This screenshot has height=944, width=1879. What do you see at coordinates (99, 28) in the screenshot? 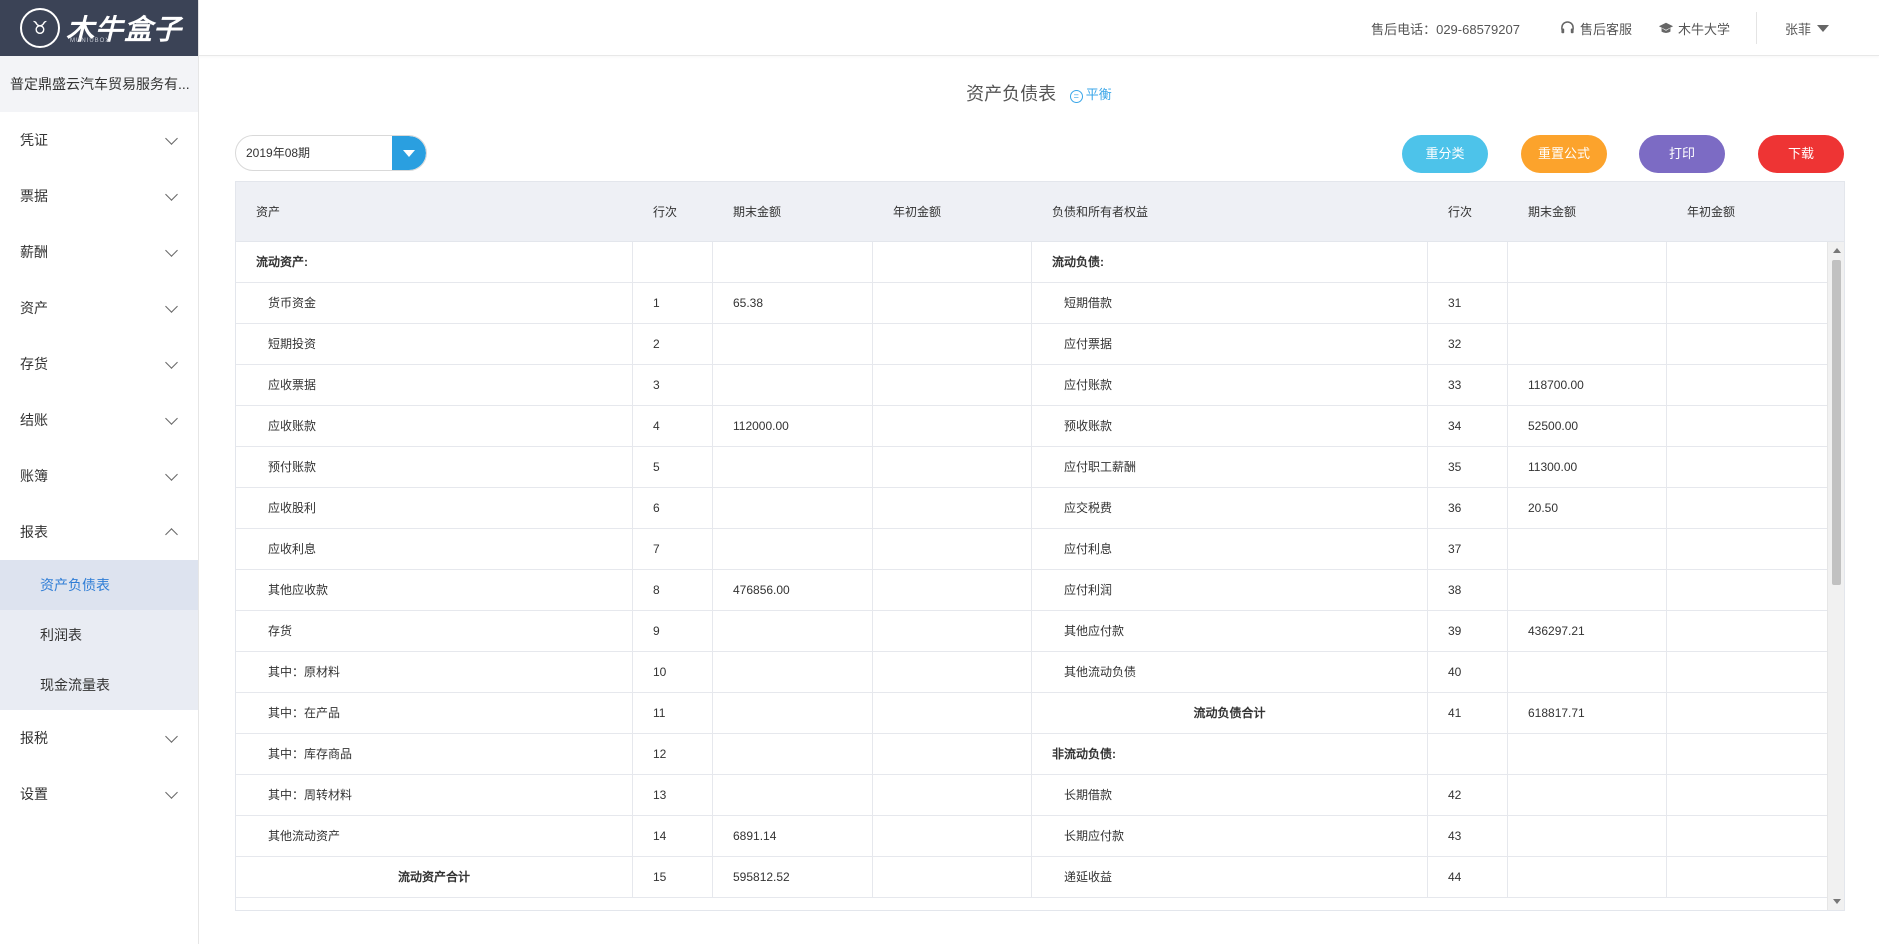
I see `logo: ♉ 木牛盒子 MUNIUBOX` at bounding box center [99, 28].